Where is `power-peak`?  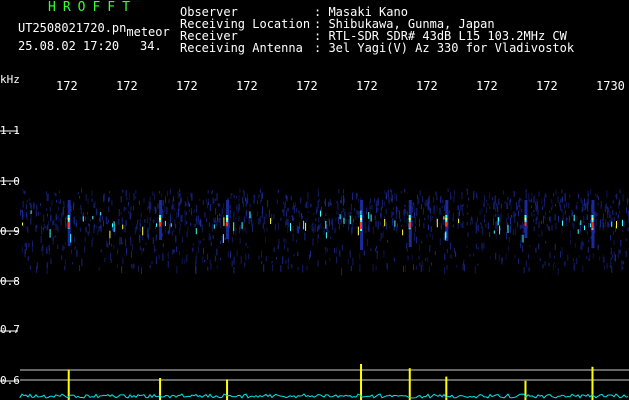
power-peak is located at coordinates (361, 382).